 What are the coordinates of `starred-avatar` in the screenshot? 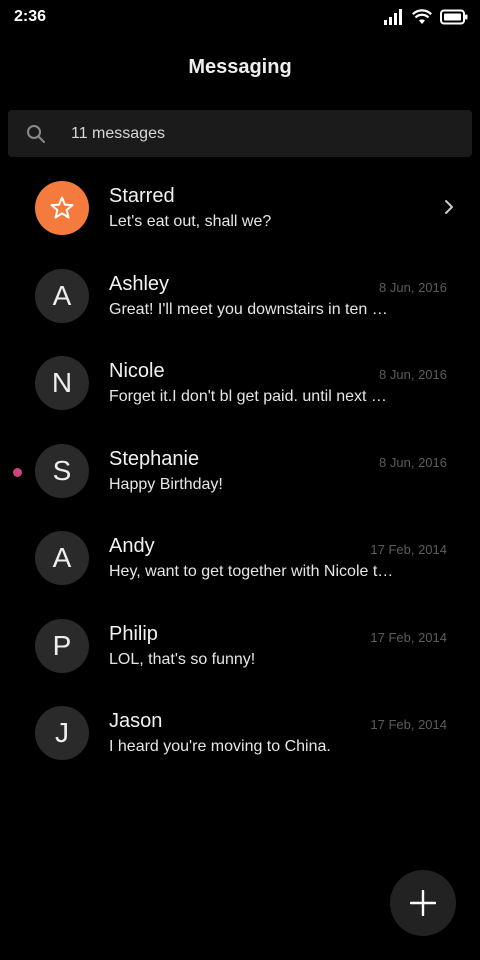 It's located at (62, 208).